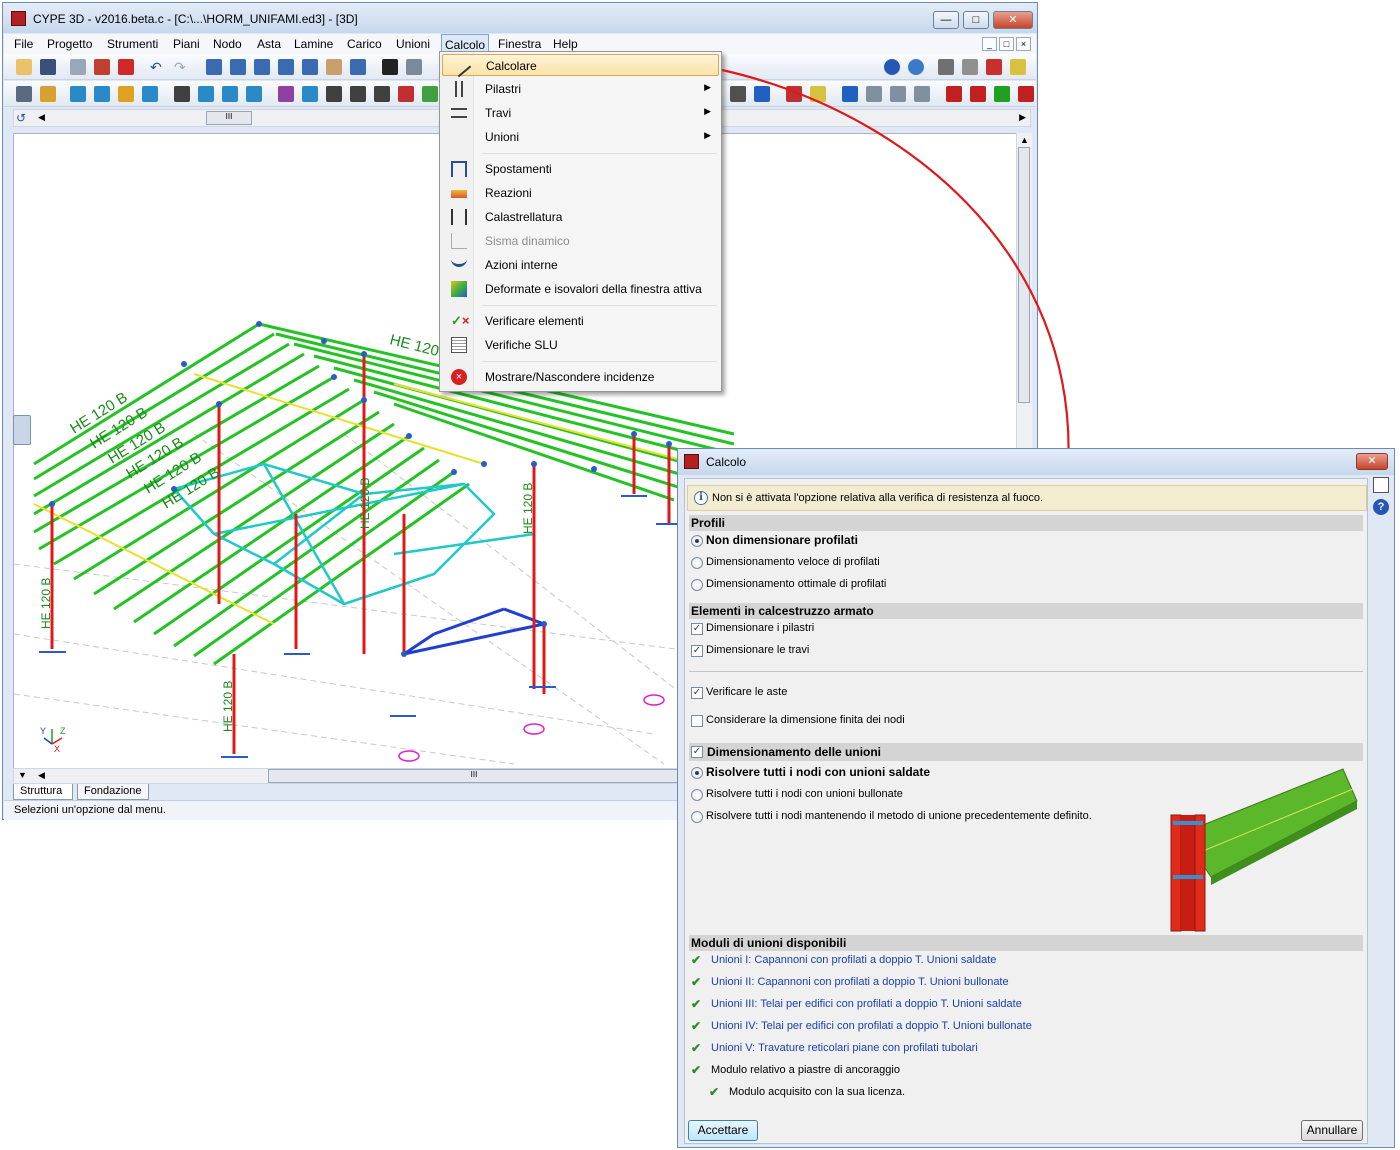 This screenshot has height=1150, width=1400. What do you see at coordinates (1372, 461) in the screenshot?
I see `dialog-close-button: ✕` at bounding box center [1372, 461].